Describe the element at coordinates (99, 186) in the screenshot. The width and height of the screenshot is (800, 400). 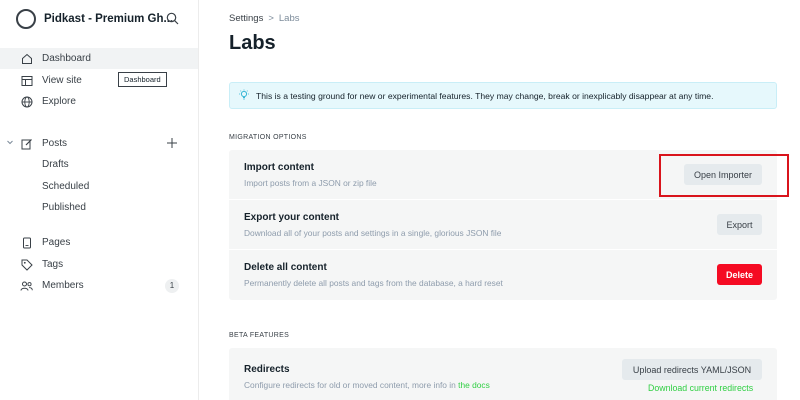
I see `nav-scheduled: Scheduled` at that location.